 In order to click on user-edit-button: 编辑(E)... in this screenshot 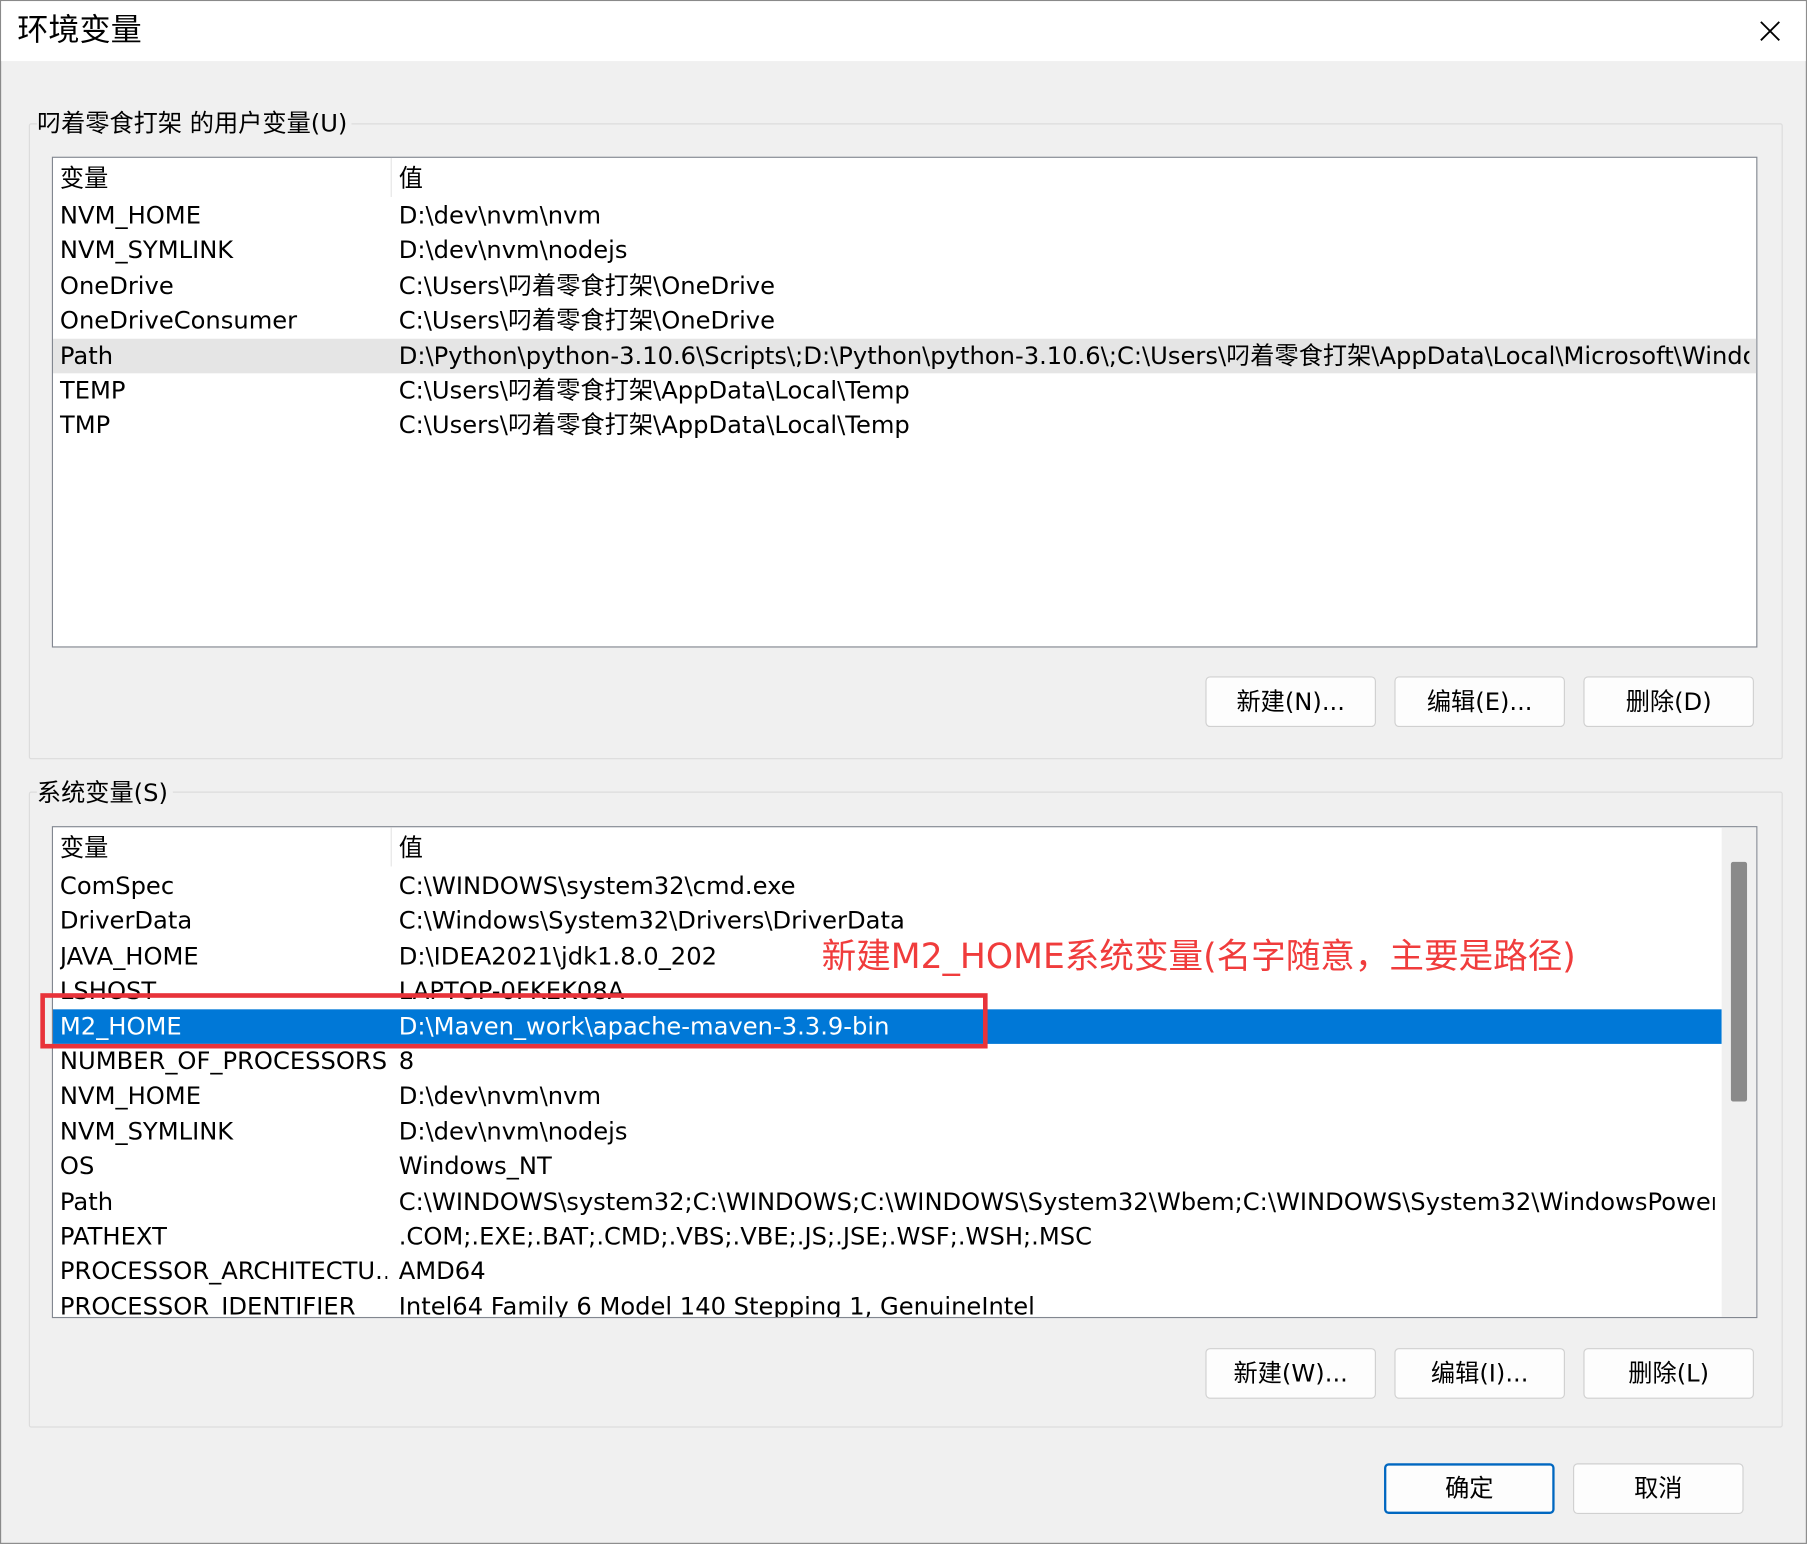, I will do `click(1479, 702)`.